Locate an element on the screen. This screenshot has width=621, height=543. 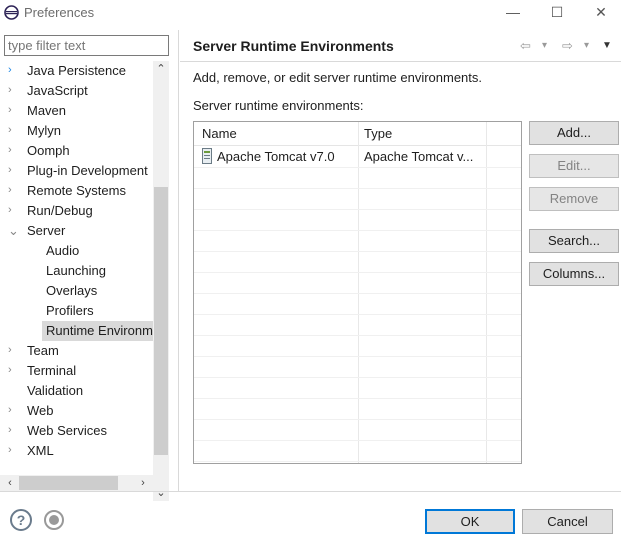
tree-item: Launching is located at coordinates (76, 271).